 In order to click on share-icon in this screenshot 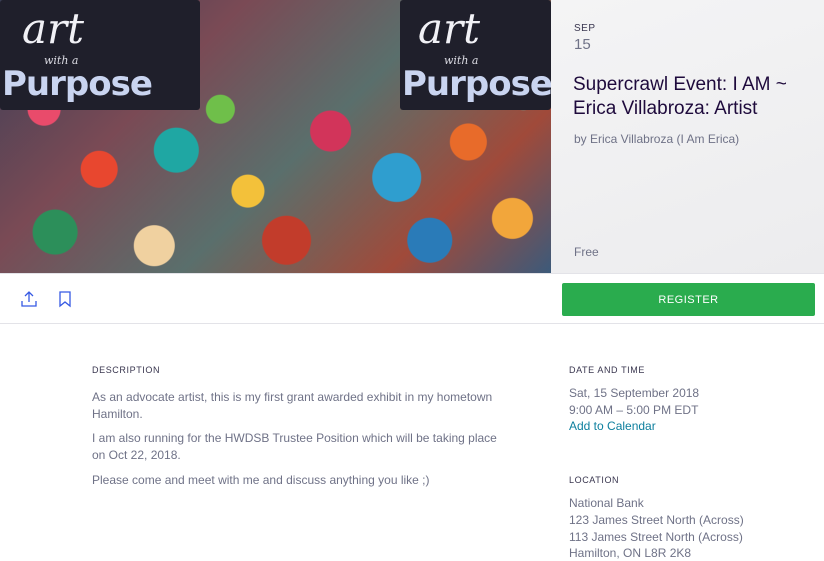, I will do `click(29, 299)`.